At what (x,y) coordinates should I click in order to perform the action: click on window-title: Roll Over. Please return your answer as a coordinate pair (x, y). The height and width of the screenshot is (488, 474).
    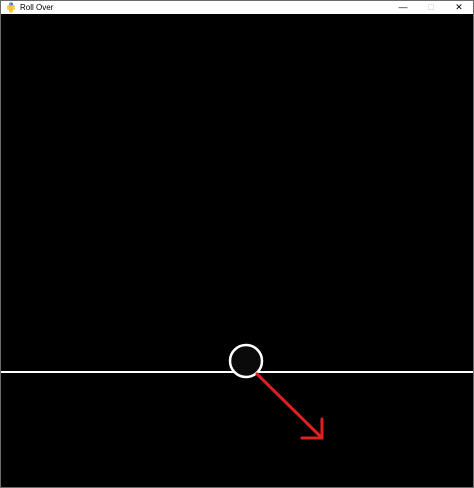
    Looking at the image, I should click on (37, 7).